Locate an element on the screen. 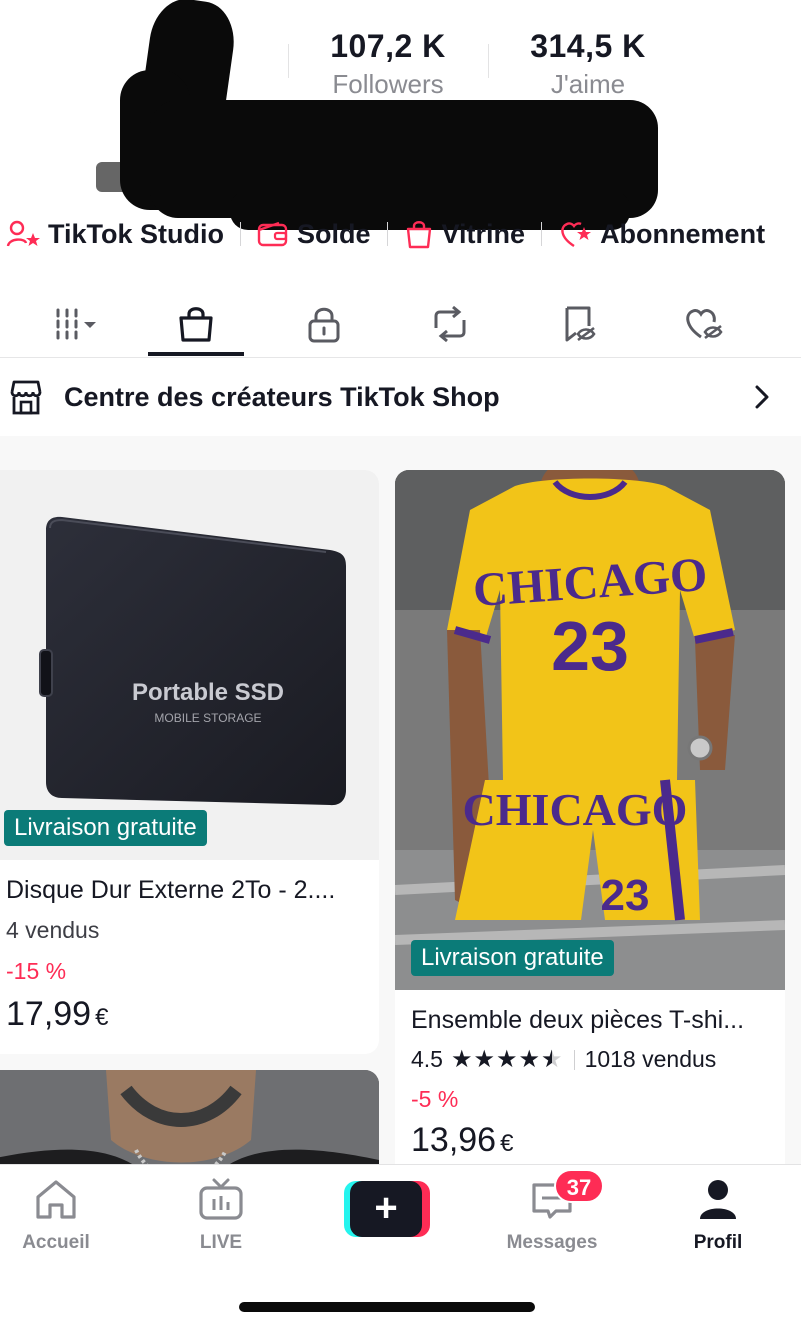  rating-value: 4.5 is located at coordinates (427, 1059).